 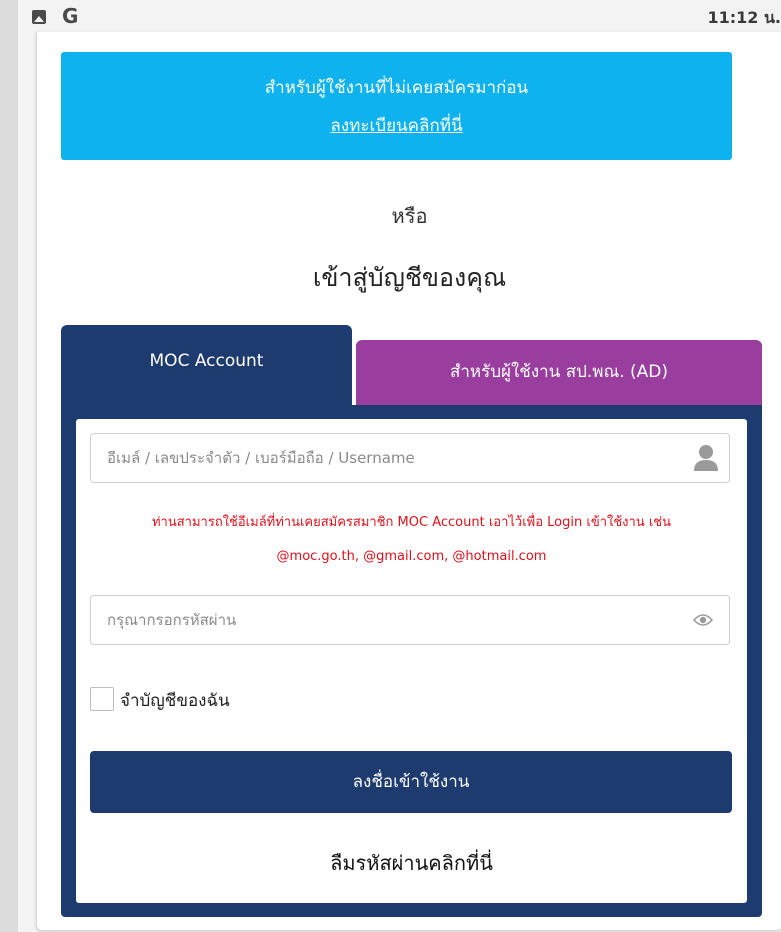 What do you see at coordinates (397, 458) in the screenshot?
I see `username-input` at bounding box center [397, 458].